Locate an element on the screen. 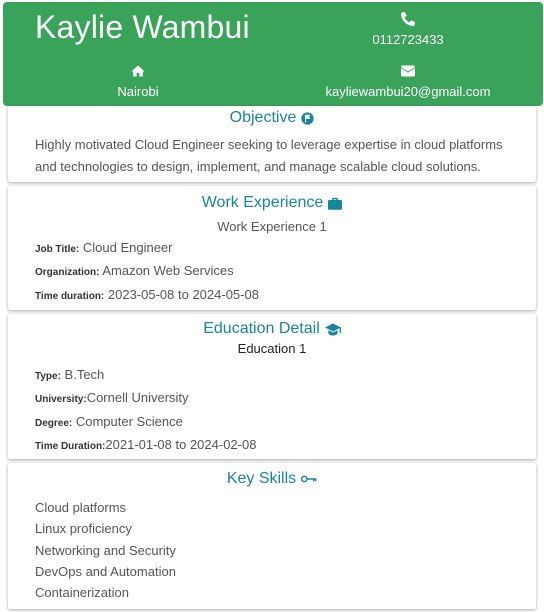  list-item: Containerization is located at coordinates (82, 593).